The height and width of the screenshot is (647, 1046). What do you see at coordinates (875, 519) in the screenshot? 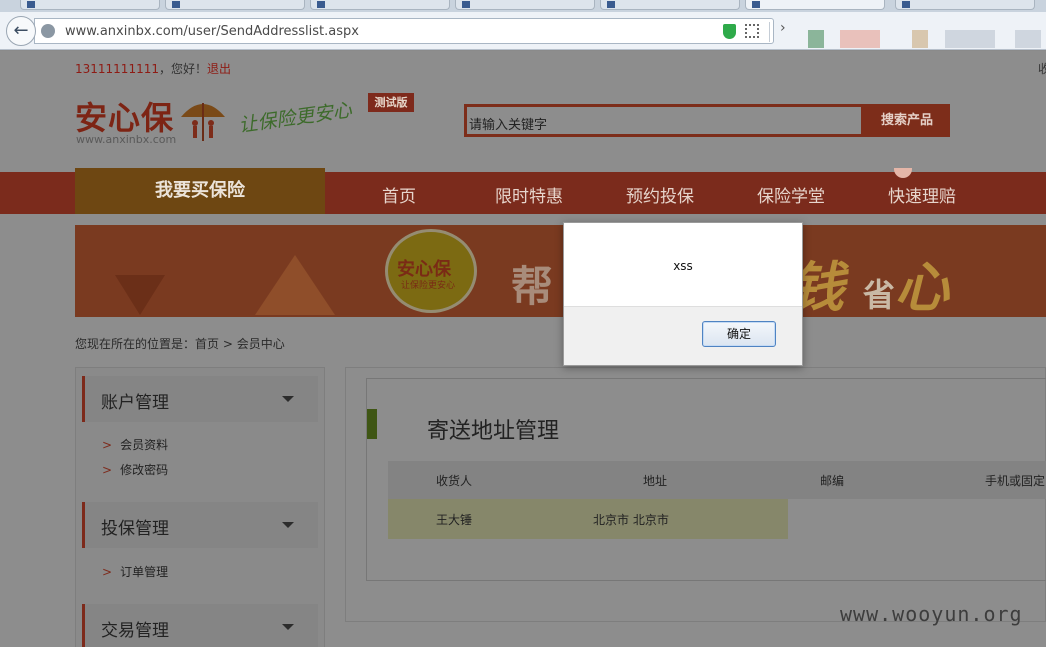
I see `cell-zip` at bounding box center [875, 519].